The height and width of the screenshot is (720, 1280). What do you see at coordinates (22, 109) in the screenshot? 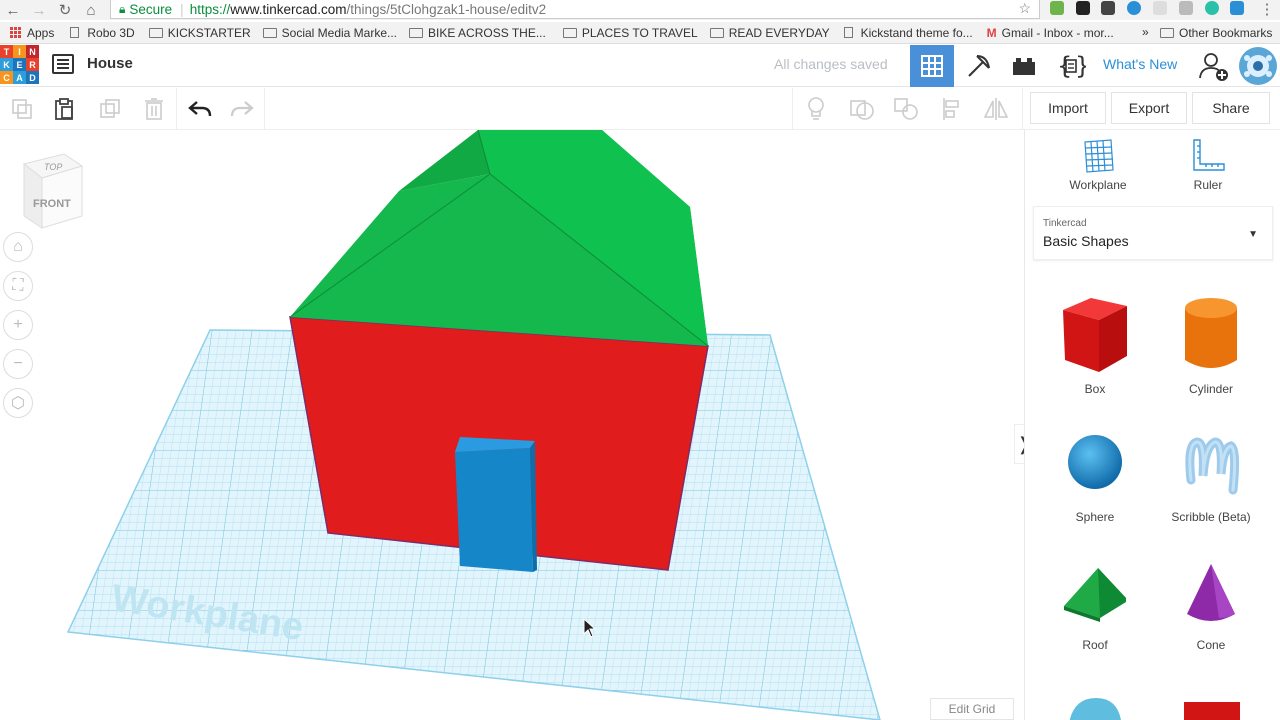
I see `copy-icon` at bounding box center [22, 109].